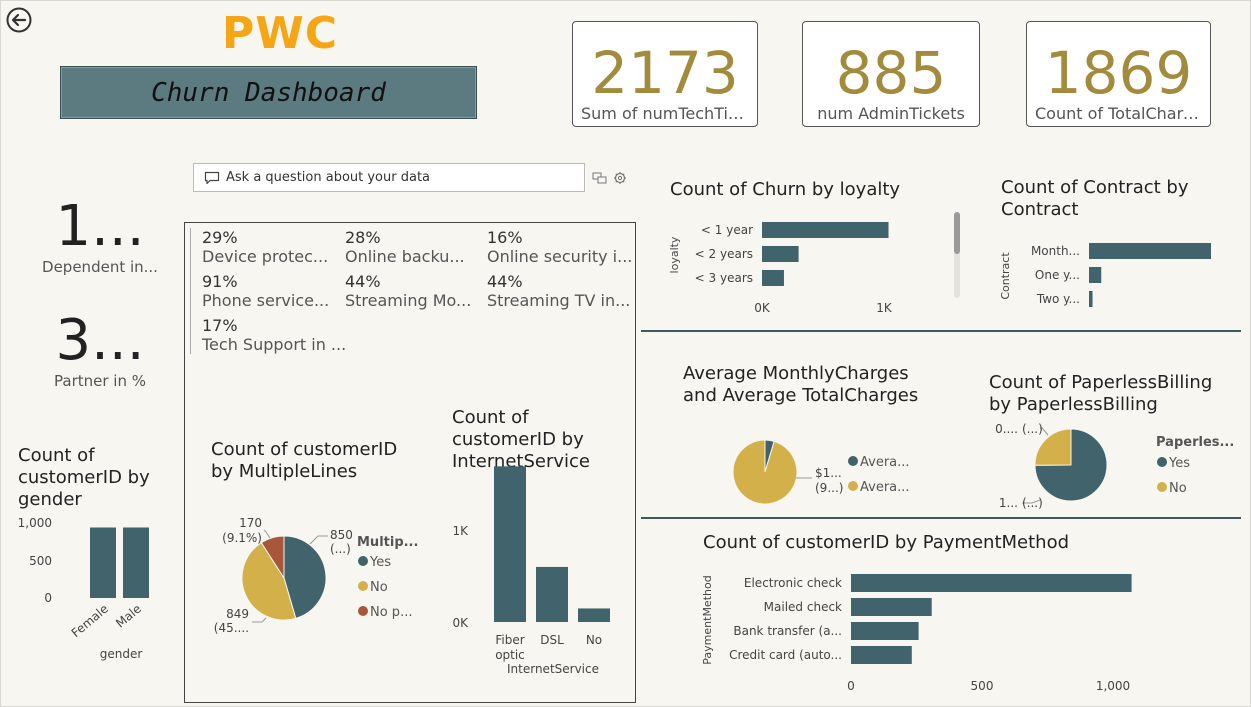  Describe the element at coordinates (460, 623) in the screenshot. I see `internetservice-ytick-label: 0K` at that location.